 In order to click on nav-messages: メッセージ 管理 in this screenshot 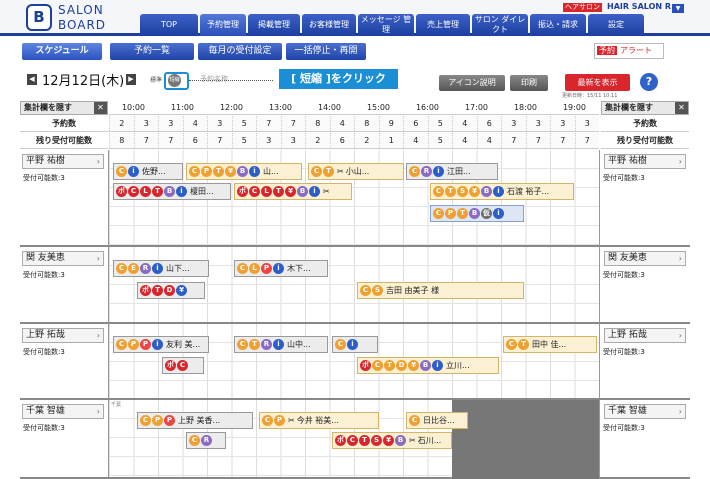, I will do `click(386, 25)`.